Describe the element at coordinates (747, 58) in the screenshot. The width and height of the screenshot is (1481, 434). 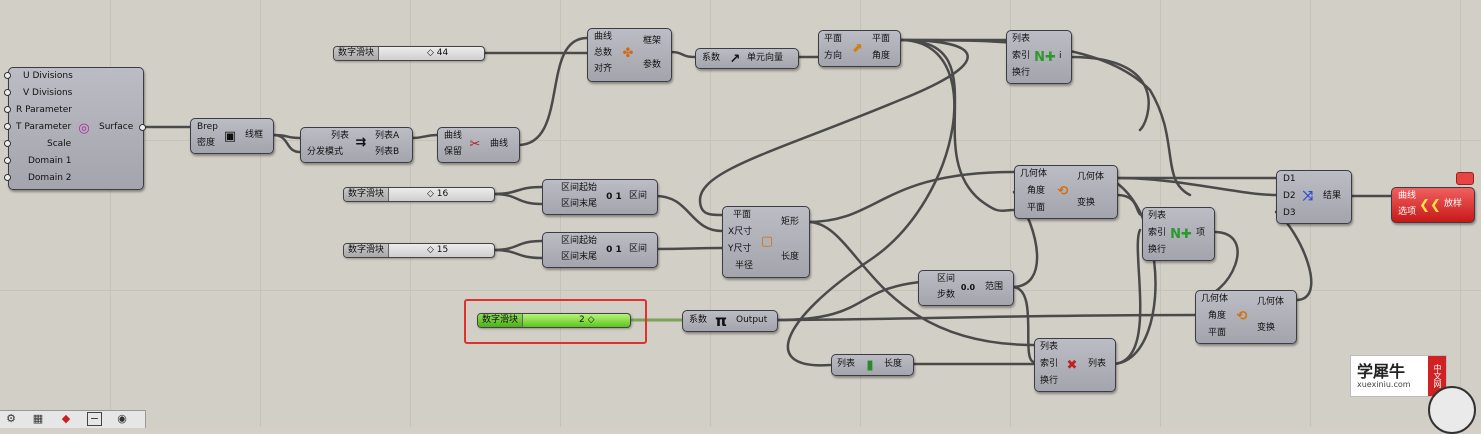
I see `unit-z-component: 系数 ↗ 单元向量` at that location.